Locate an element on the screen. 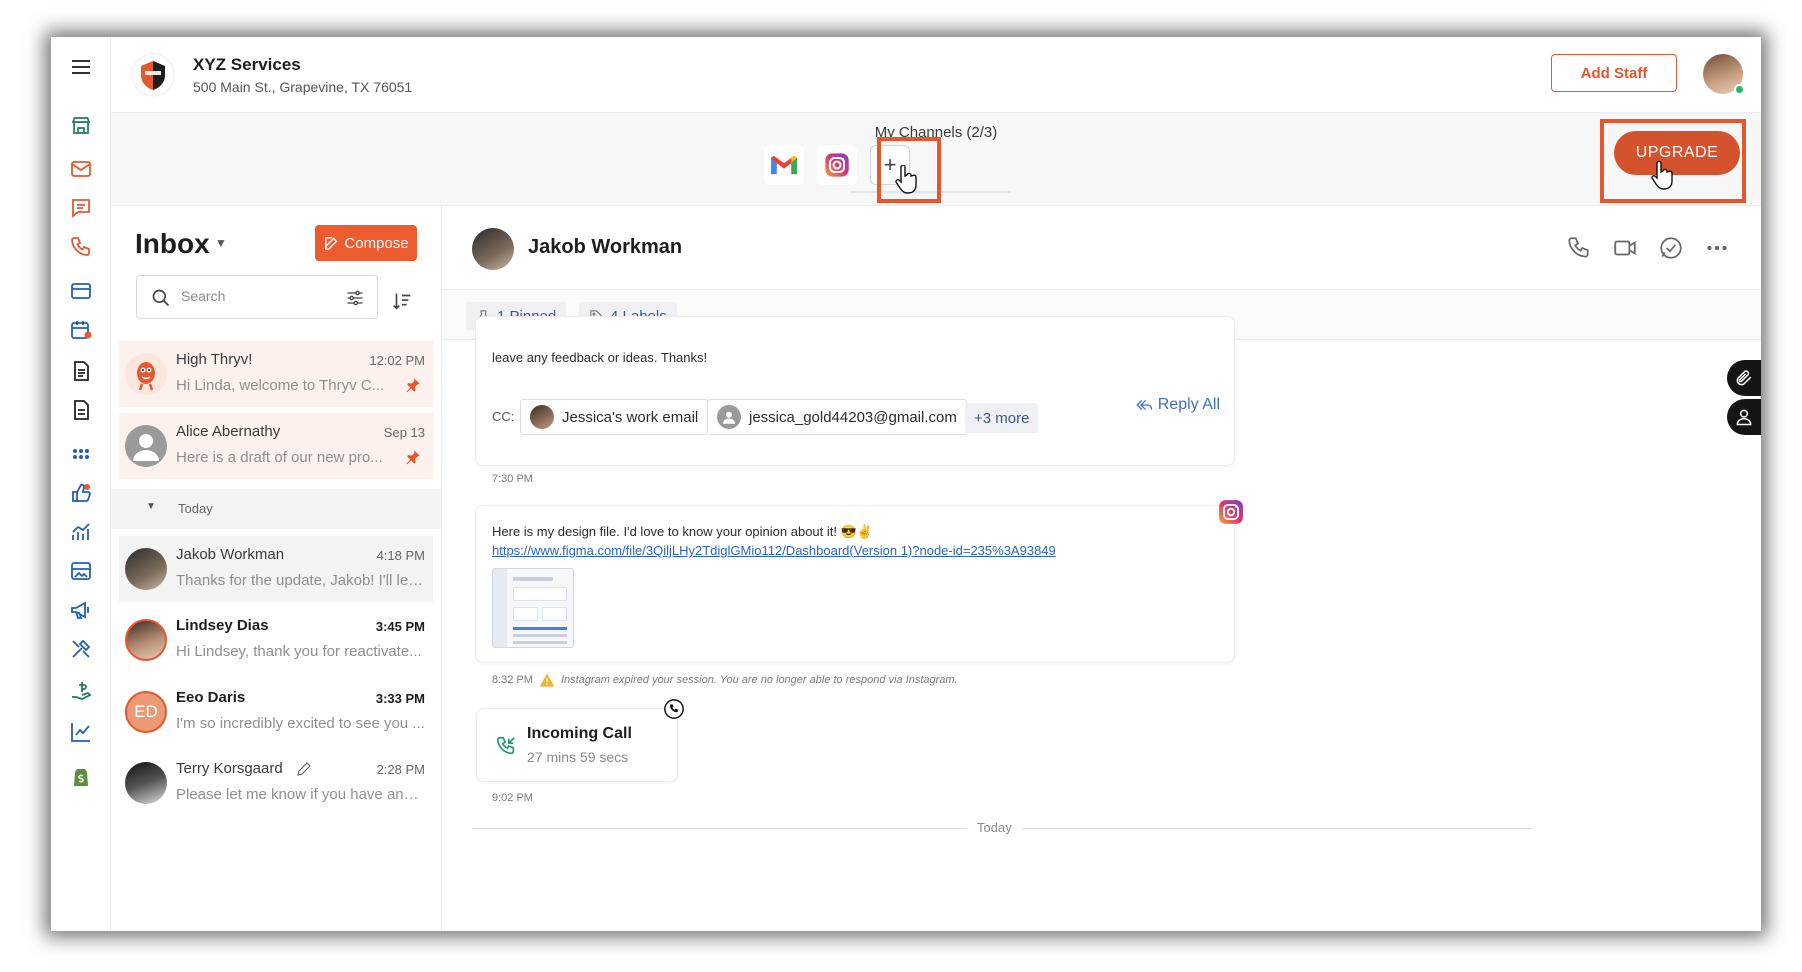 The width and height of the screenshot is (1802, 972). shopify-icon is located at coordinates (81, 777).